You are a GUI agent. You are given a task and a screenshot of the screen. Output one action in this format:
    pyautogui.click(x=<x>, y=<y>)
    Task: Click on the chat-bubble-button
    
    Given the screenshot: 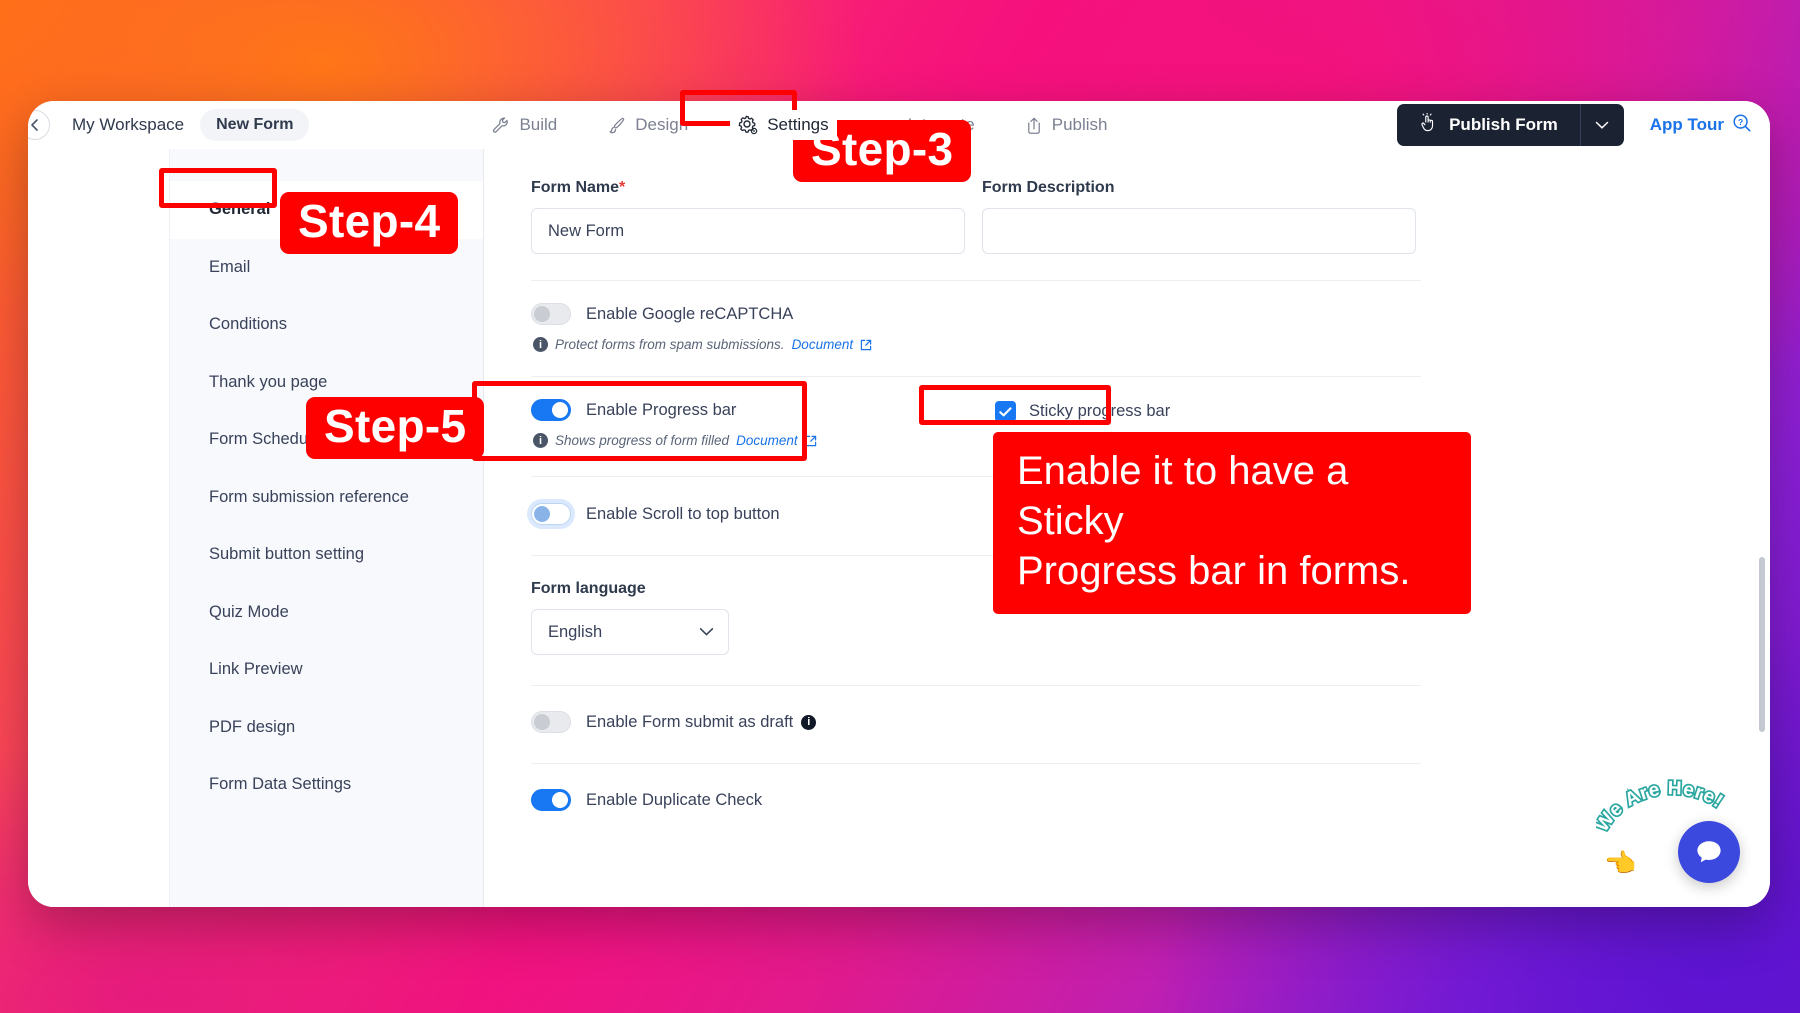 What is the action you would take?
    pyautogui.click(x=1709, y=852)
    